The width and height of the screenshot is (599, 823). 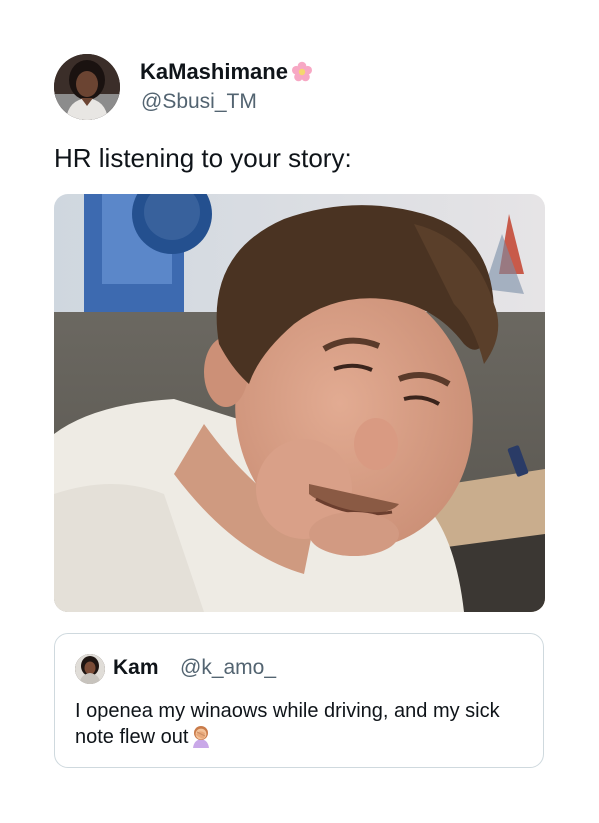 I want to click on quoted-display-name: Kam, so click(x=136, y=668).